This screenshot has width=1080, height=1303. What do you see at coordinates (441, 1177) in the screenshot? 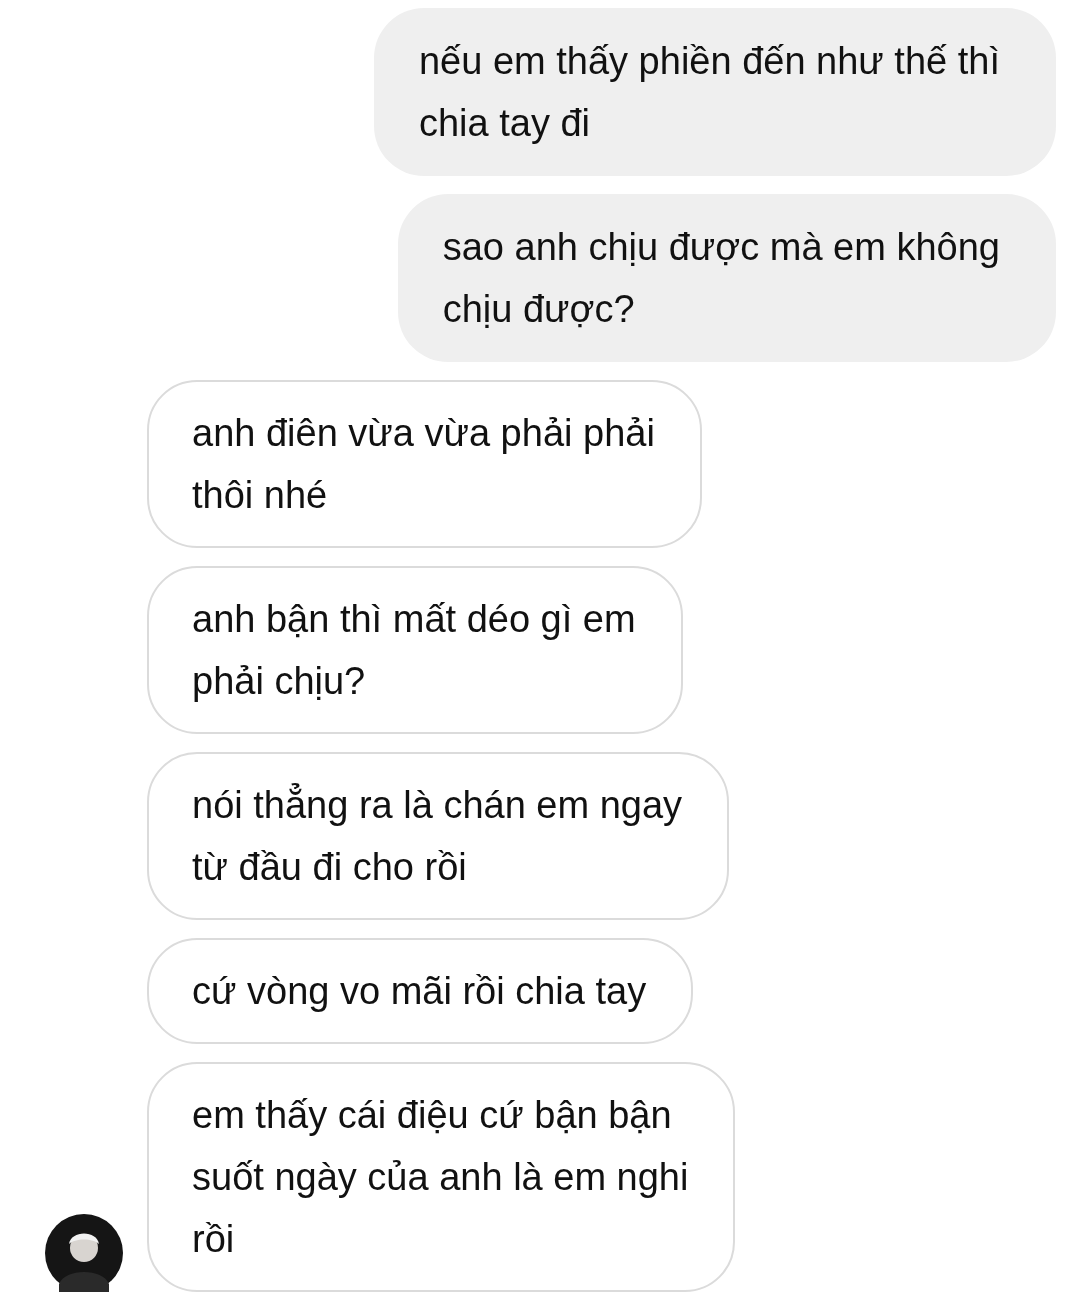
I see `message-bubble: em thấy cái điệu cứ bận bận suốt ngày của anh là em nghi rồi` at bounding box center [441, 1177].